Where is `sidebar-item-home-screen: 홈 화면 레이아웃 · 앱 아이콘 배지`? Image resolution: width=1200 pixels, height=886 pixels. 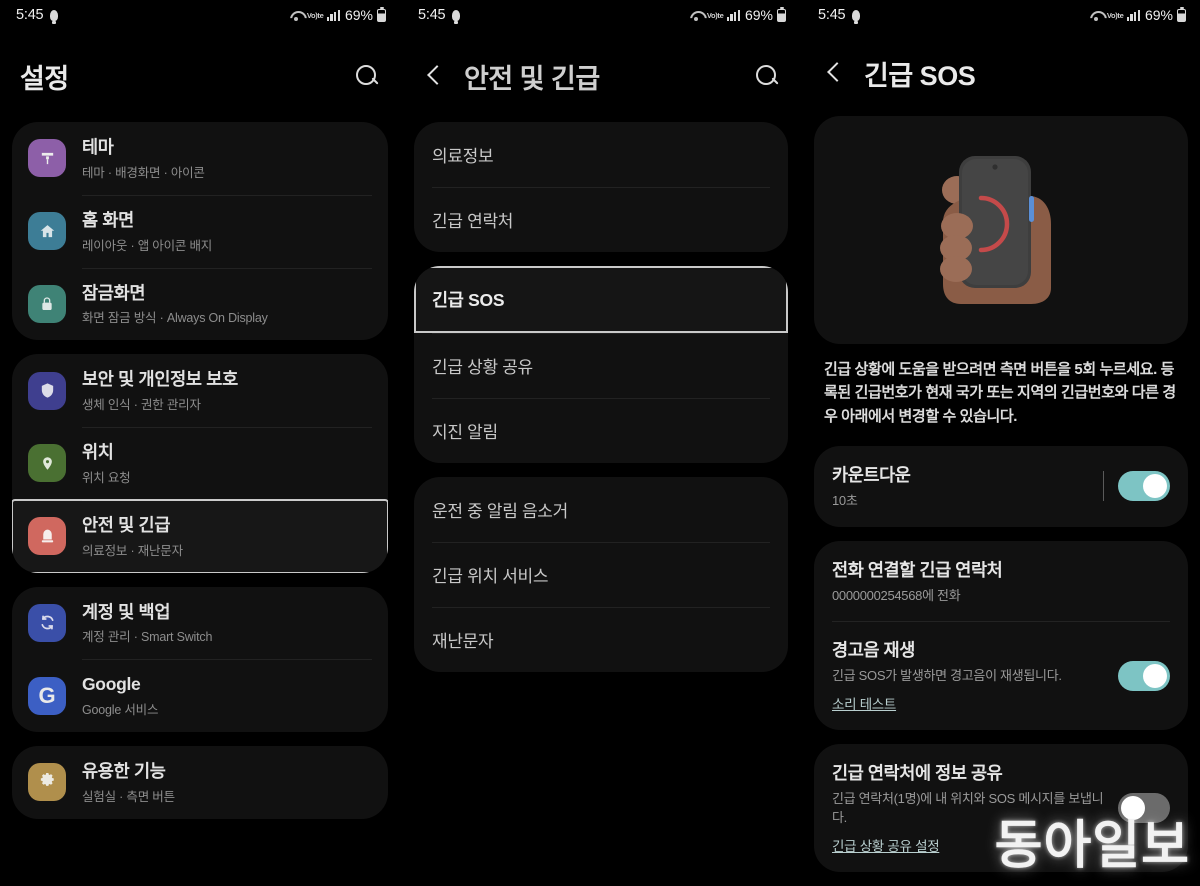
sidebar-item-home-screen: 홈 화면 레이아웃 · 앱 아이콘 배지 is located at coordinates (200, 231).